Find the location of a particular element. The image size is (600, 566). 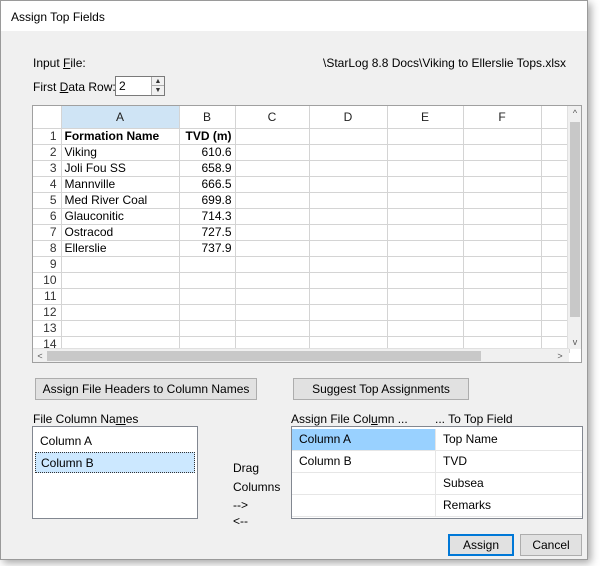

cell-a: Ellerslie is located at coordinates (120, 248).